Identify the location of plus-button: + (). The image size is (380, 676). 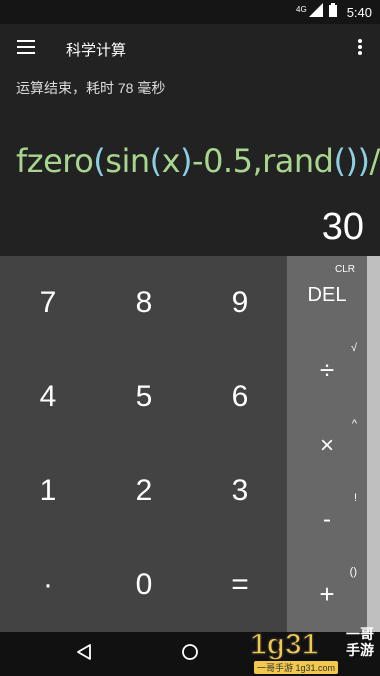
(327, 594).